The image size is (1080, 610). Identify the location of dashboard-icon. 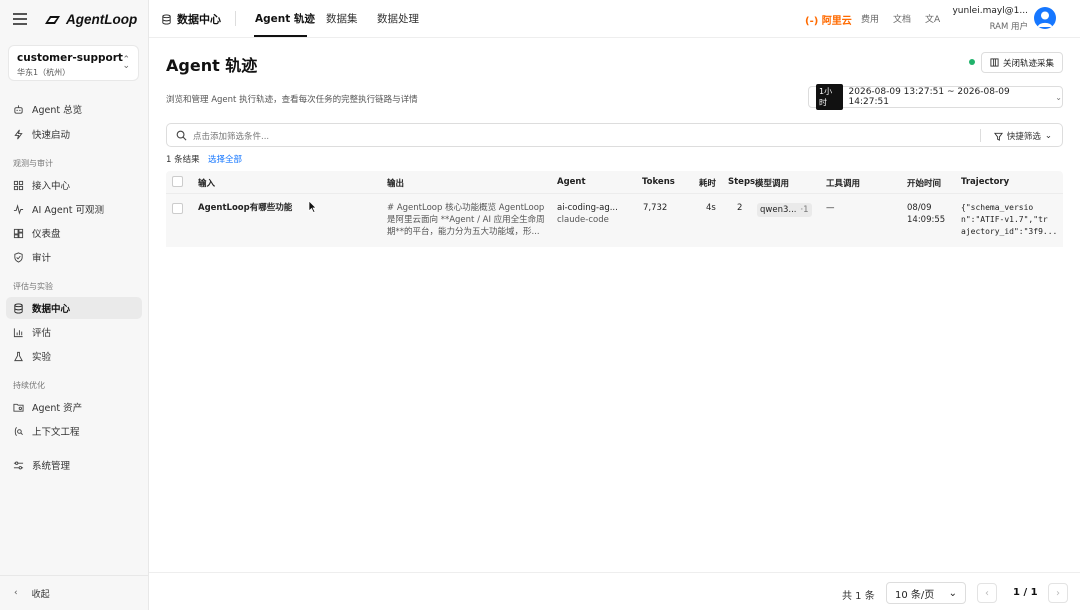
(18, 233).